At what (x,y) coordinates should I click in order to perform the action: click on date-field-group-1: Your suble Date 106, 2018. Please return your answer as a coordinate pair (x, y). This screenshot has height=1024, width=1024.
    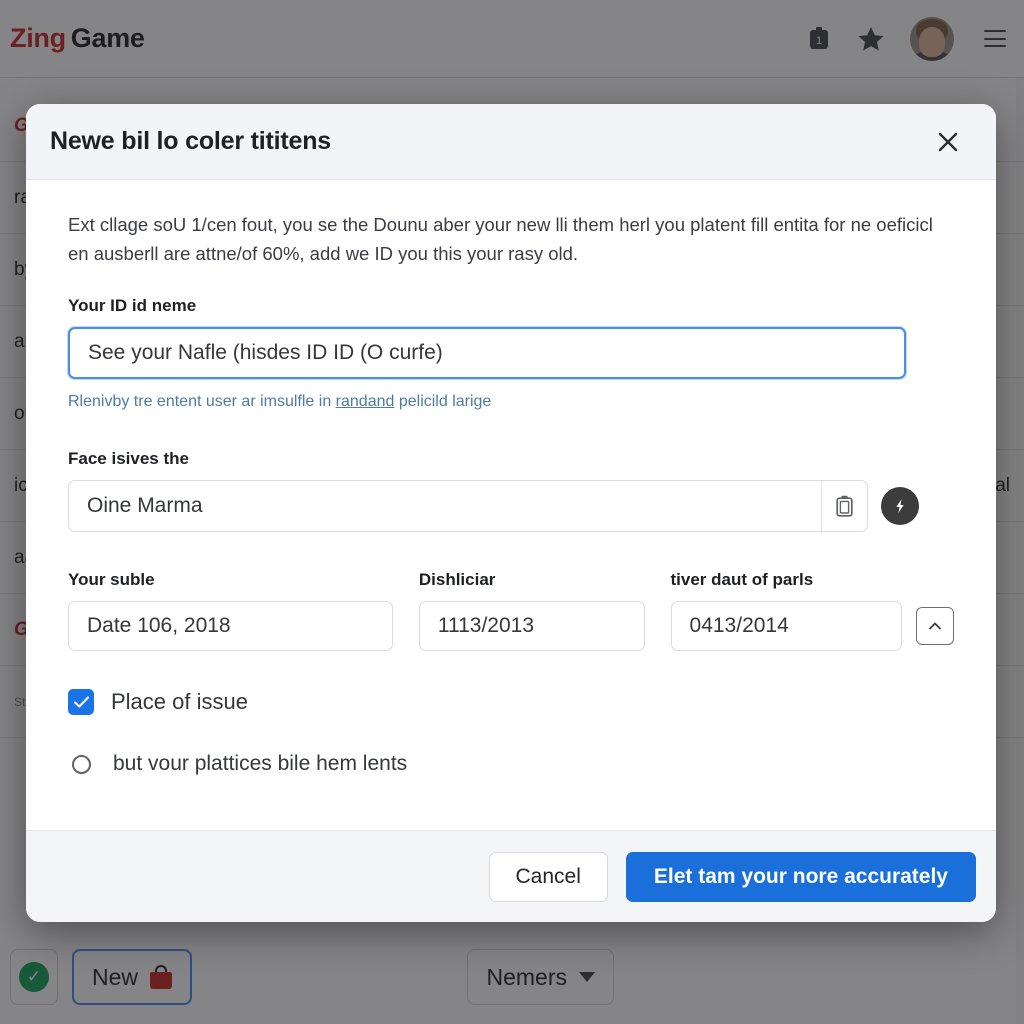
    Looking at the image, I should click on (230, 611).